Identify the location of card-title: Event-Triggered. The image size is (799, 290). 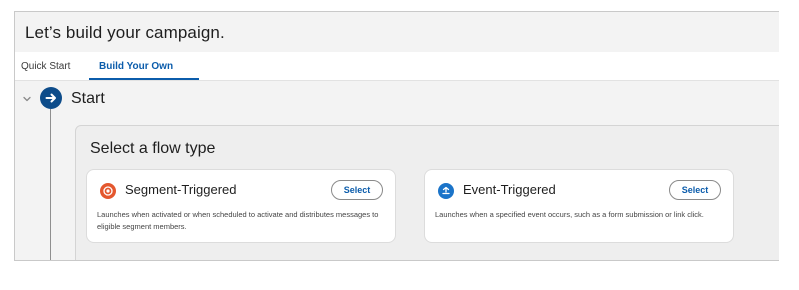
(509, 189).